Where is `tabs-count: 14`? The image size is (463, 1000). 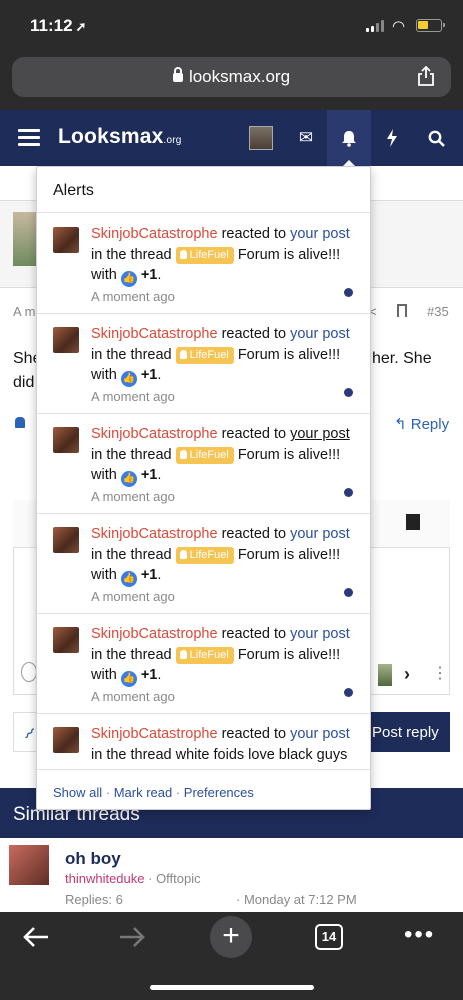
tabs-count: 14 is located at coordinates (329, 937).